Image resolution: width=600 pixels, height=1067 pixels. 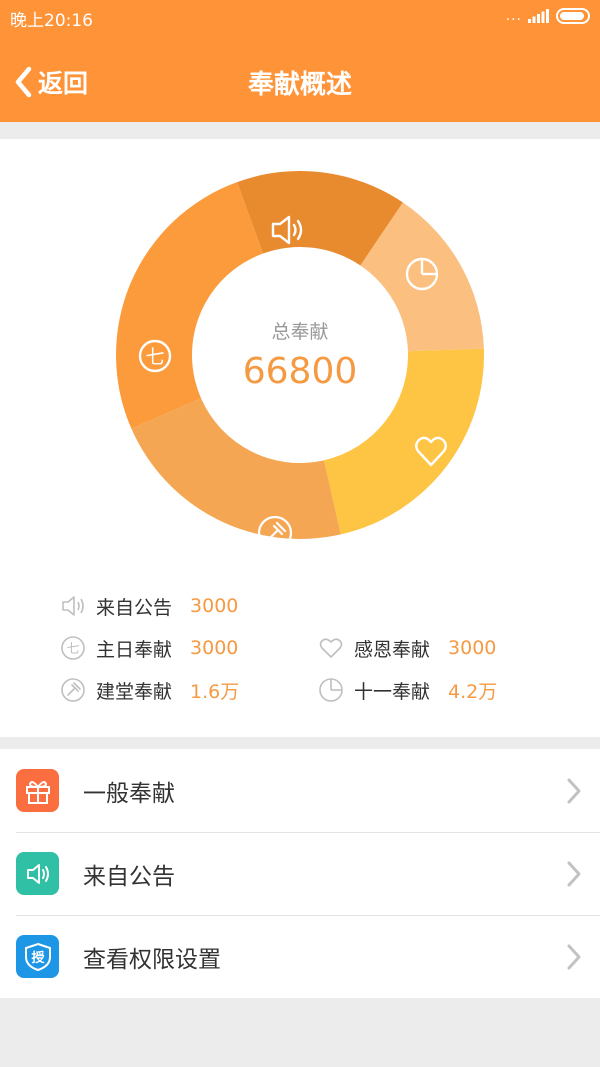 I want to click on hammer-icon, so click(x=73, y=690).